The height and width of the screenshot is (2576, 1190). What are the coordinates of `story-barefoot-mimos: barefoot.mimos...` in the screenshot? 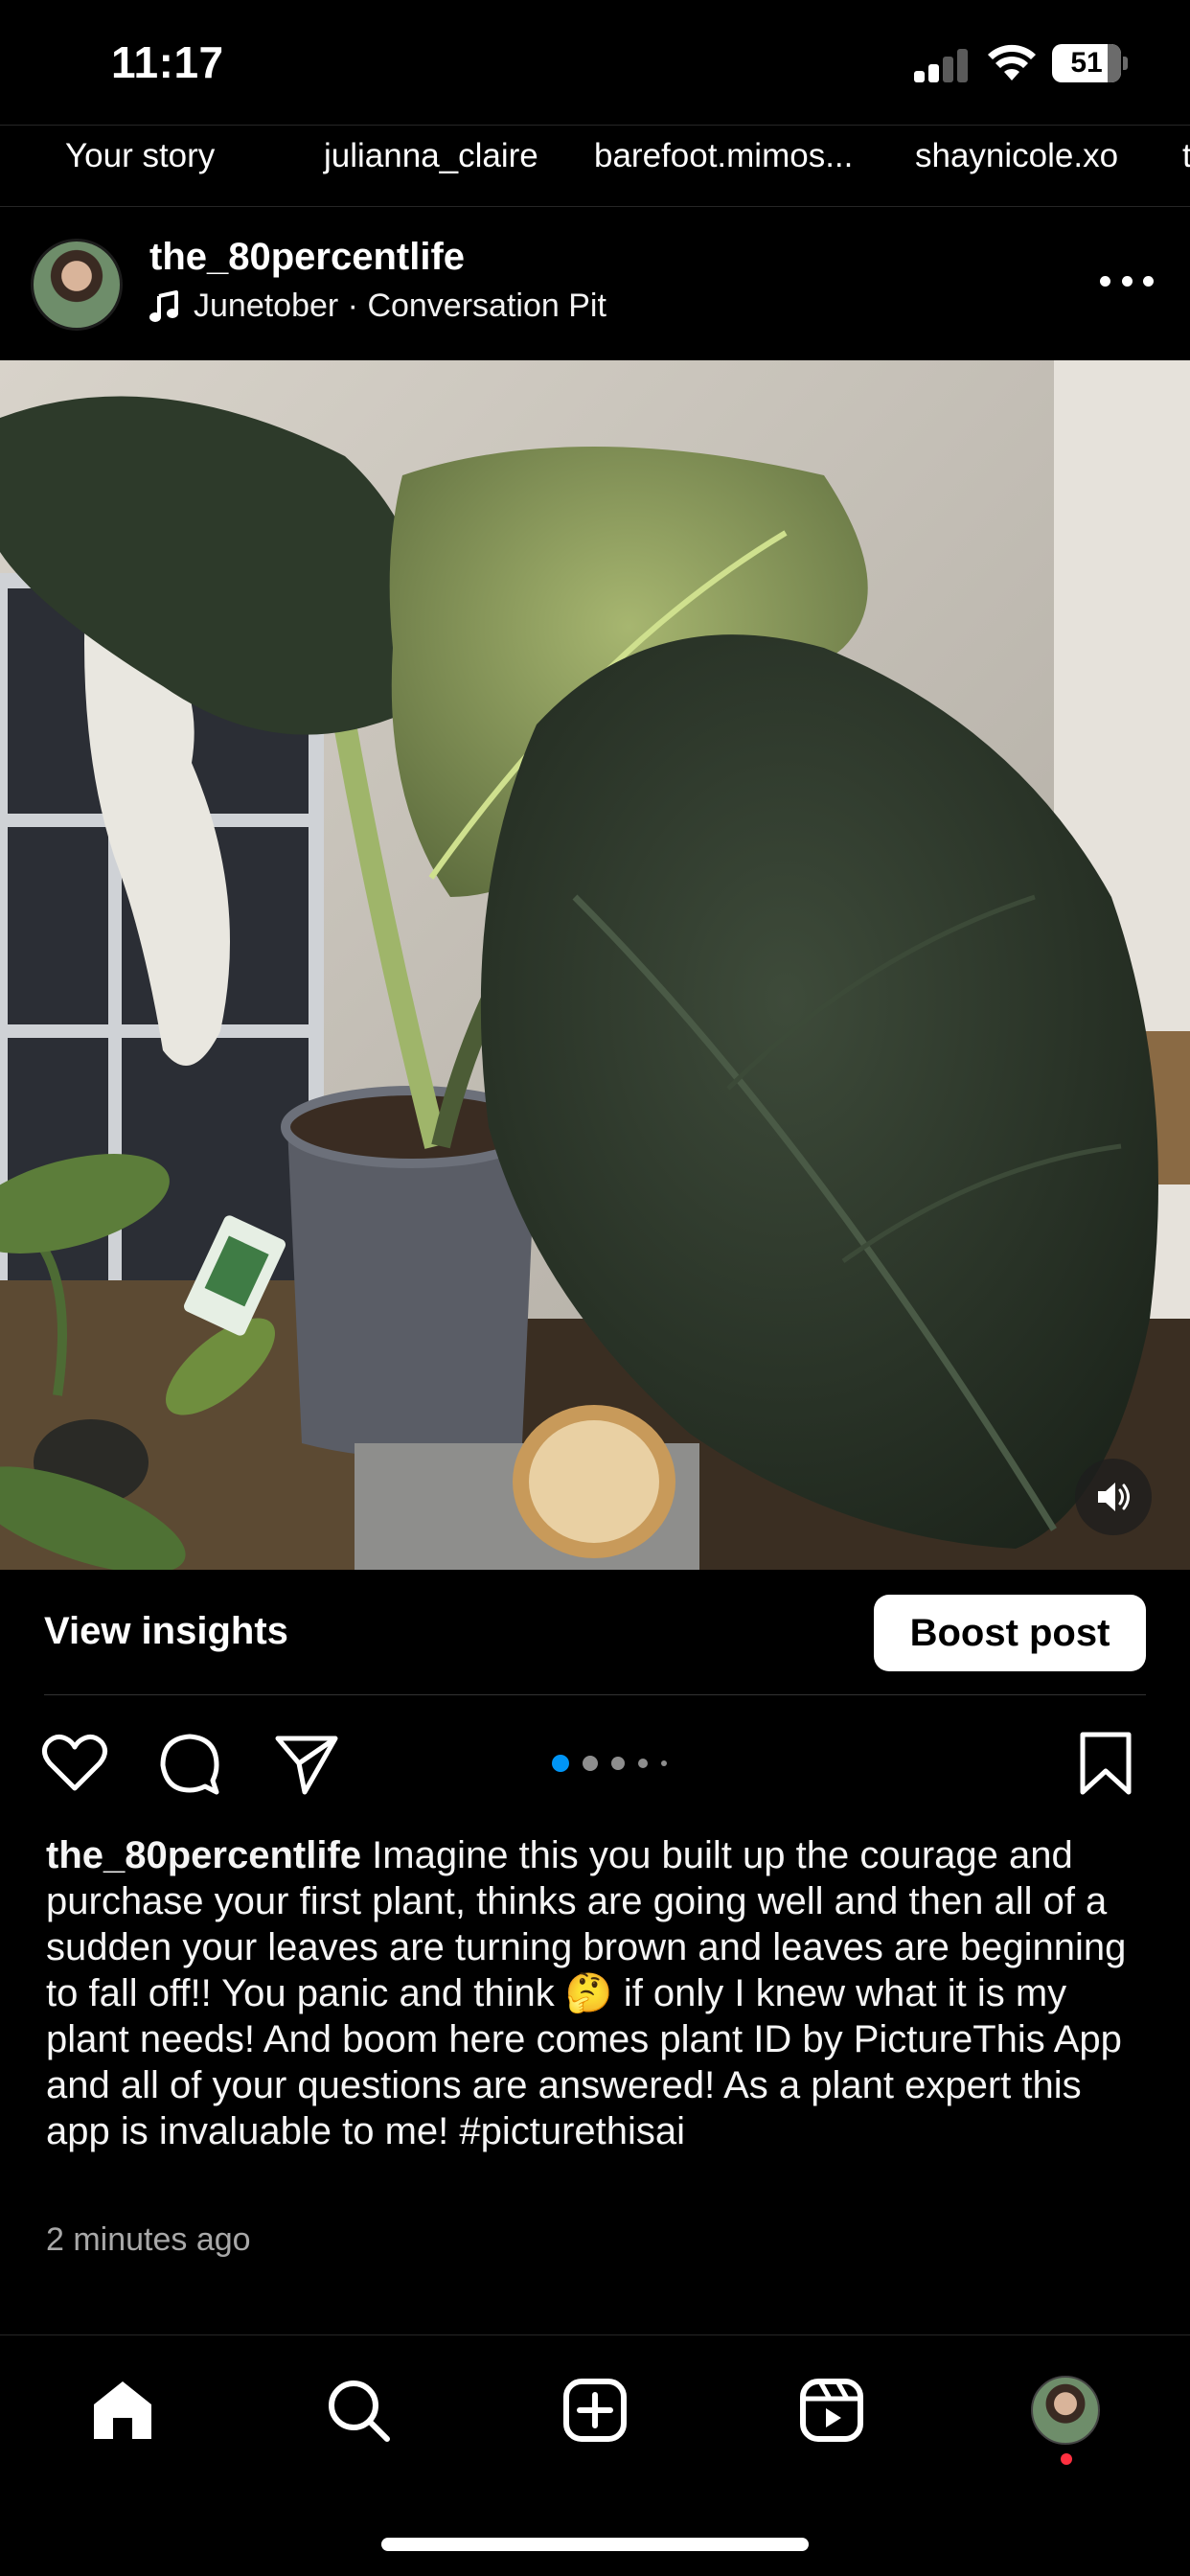 It's located at (724, 156).